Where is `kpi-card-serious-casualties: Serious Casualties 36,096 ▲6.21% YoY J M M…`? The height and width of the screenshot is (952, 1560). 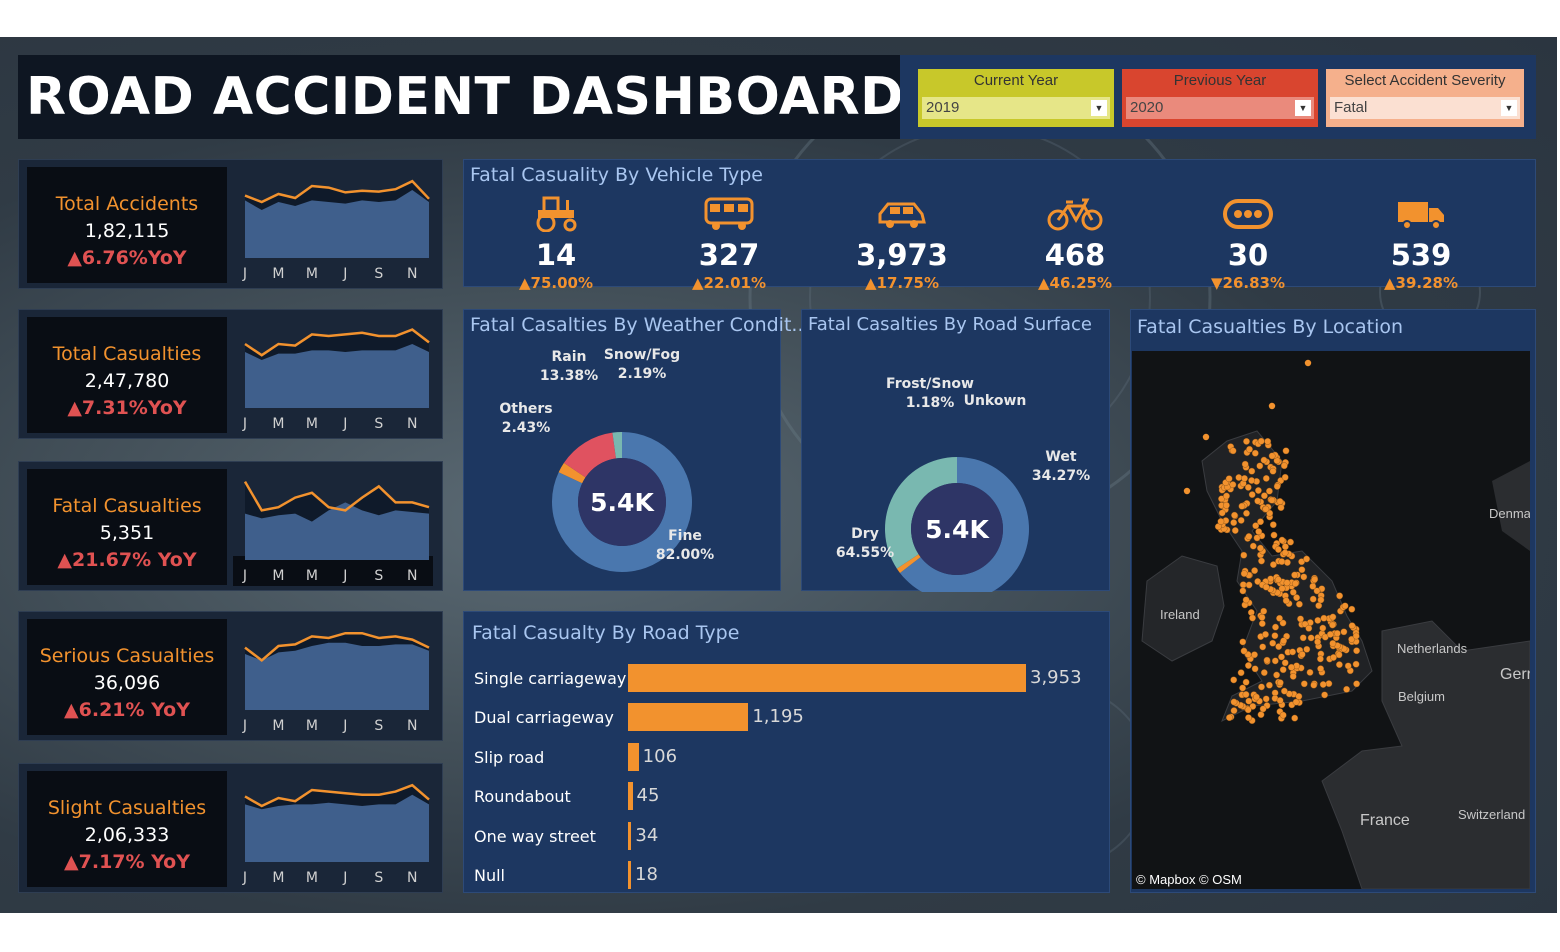 kpi-card-serious-casualties: Serious Casualties 36,096 ▲6.21% YoY J M M… is located at coordinates (230, 676).